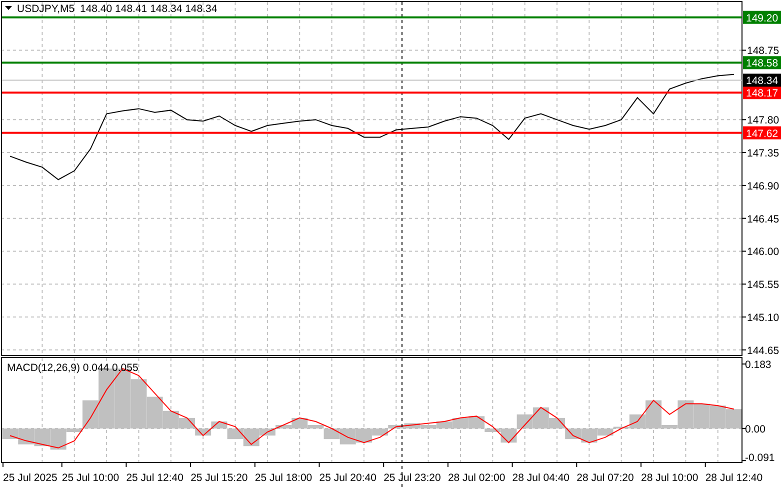  Describe the element at coordinates (669, 478) in the screenshot. I see `time-label: 28 Jul 10:00` at that location.